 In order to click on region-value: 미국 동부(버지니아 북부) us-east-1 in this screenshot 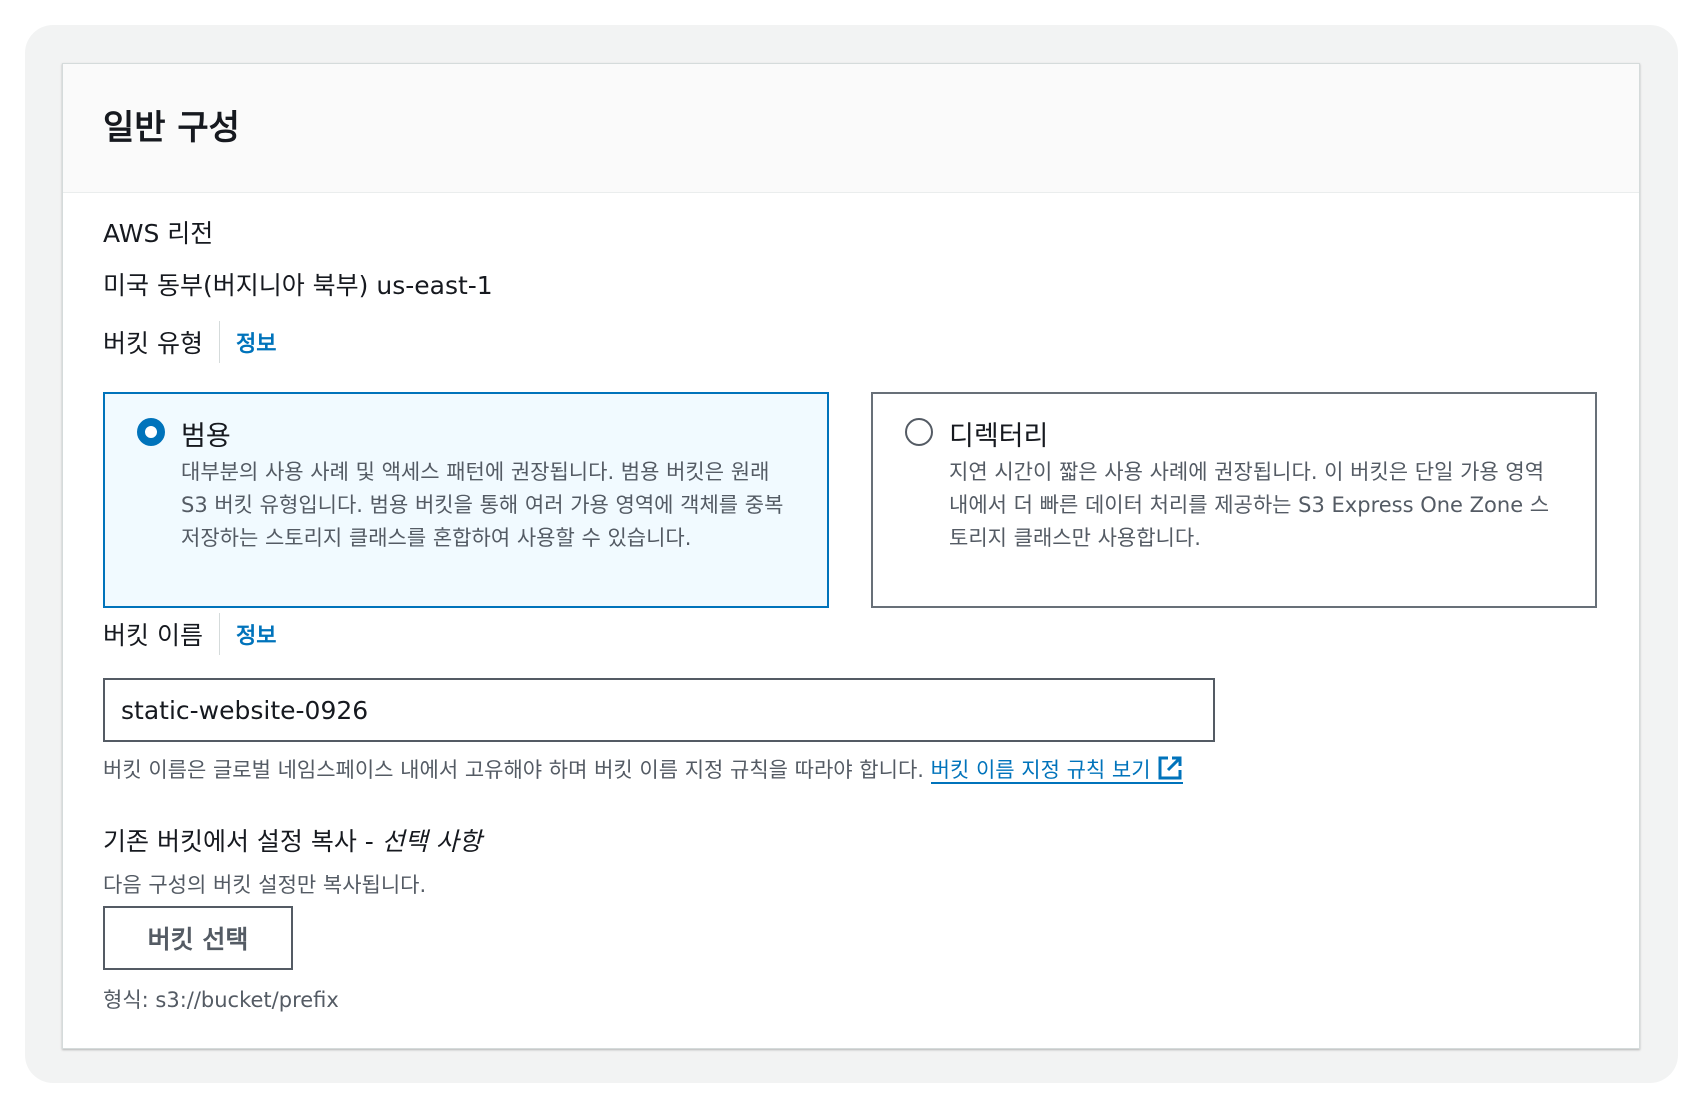, I will do `click(298, 285)`.